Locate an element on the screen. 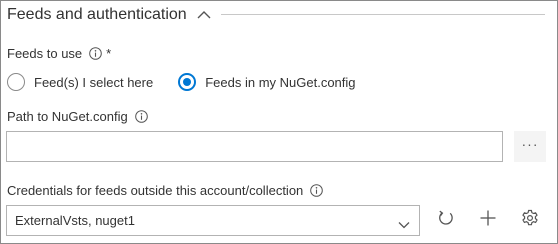 Image resolution: width=558 pixels, height=244 pixels. credentials-select: ExternalVsts, nuget1 is located at coordinates (213, 220).